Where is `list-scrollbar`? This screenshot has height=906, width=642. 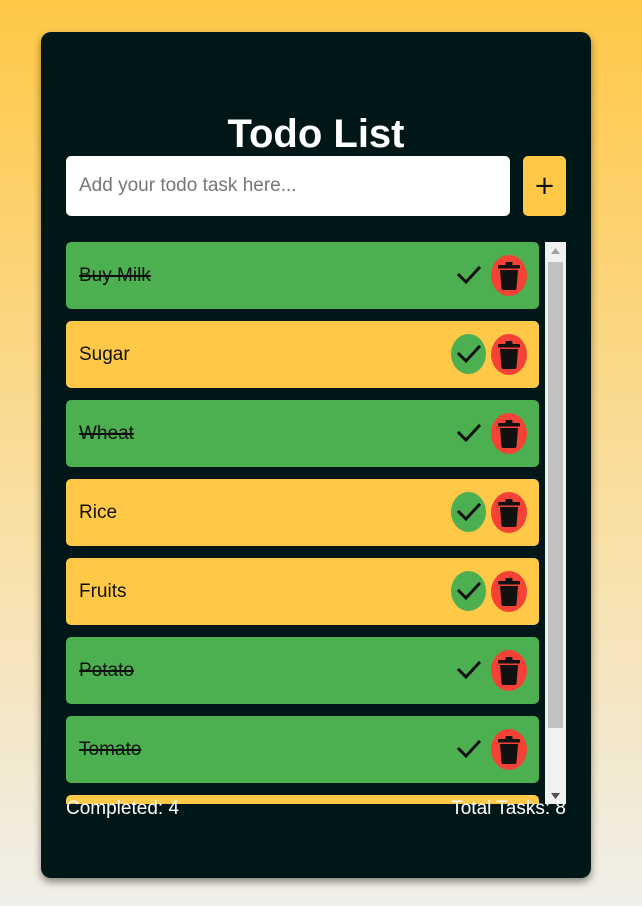
list-scrollbar is located at coordinates (555, 523).